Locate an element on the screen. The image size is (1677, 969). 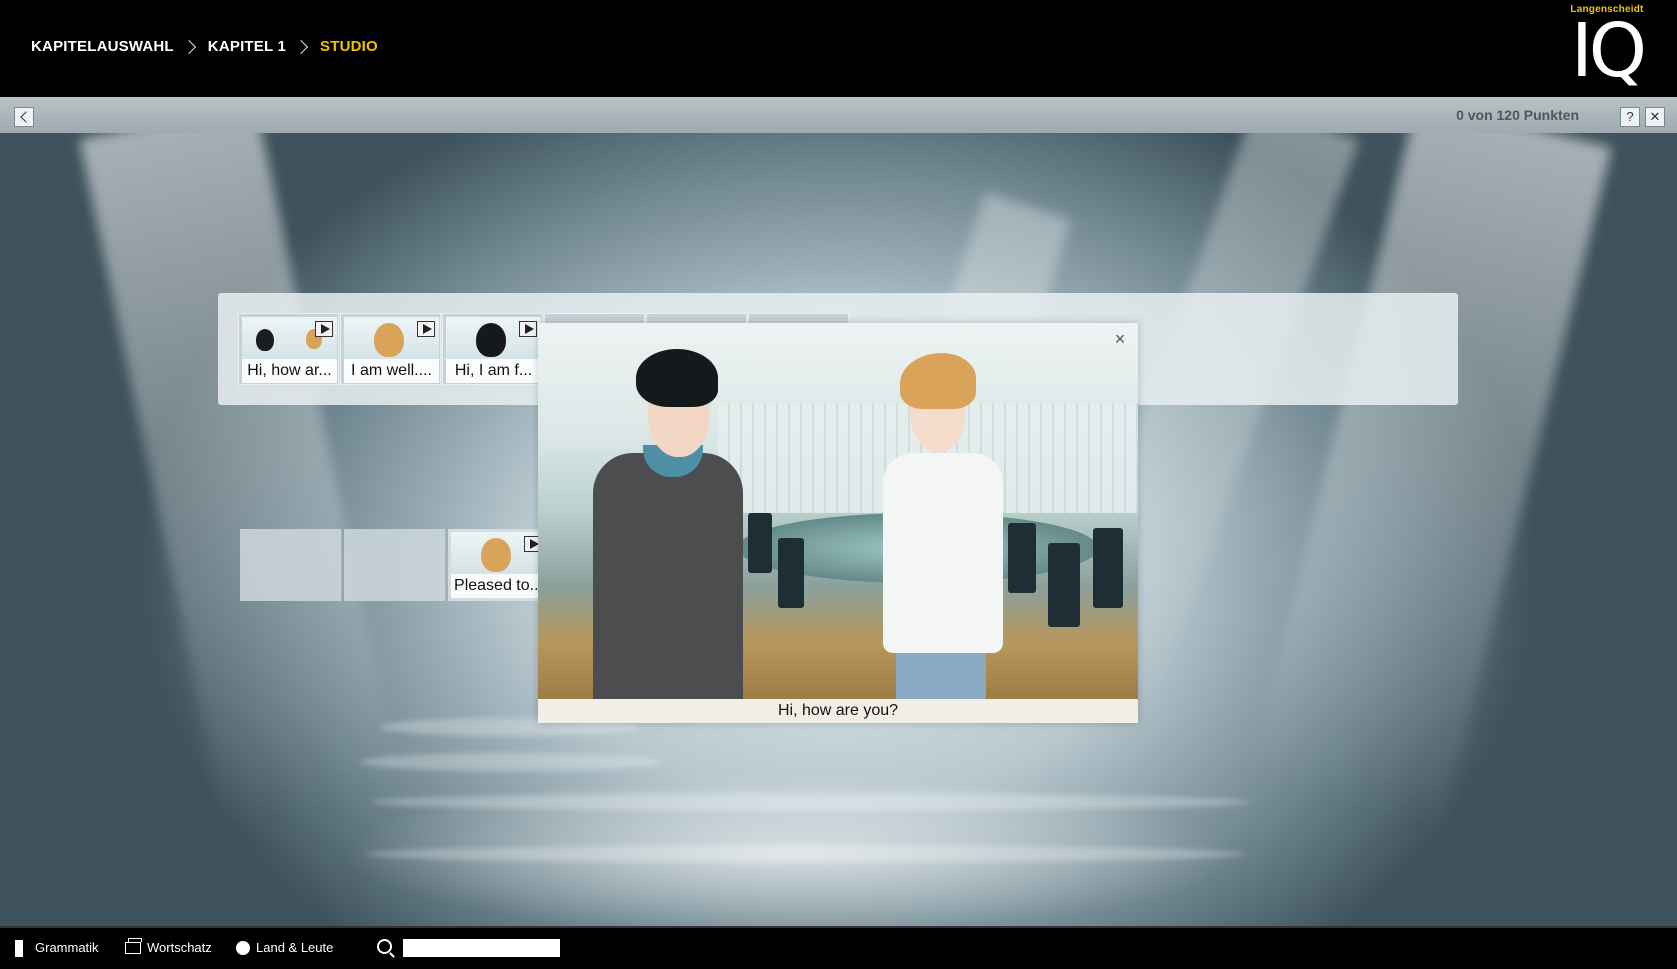
back-button is located at coordinates (24, 117).